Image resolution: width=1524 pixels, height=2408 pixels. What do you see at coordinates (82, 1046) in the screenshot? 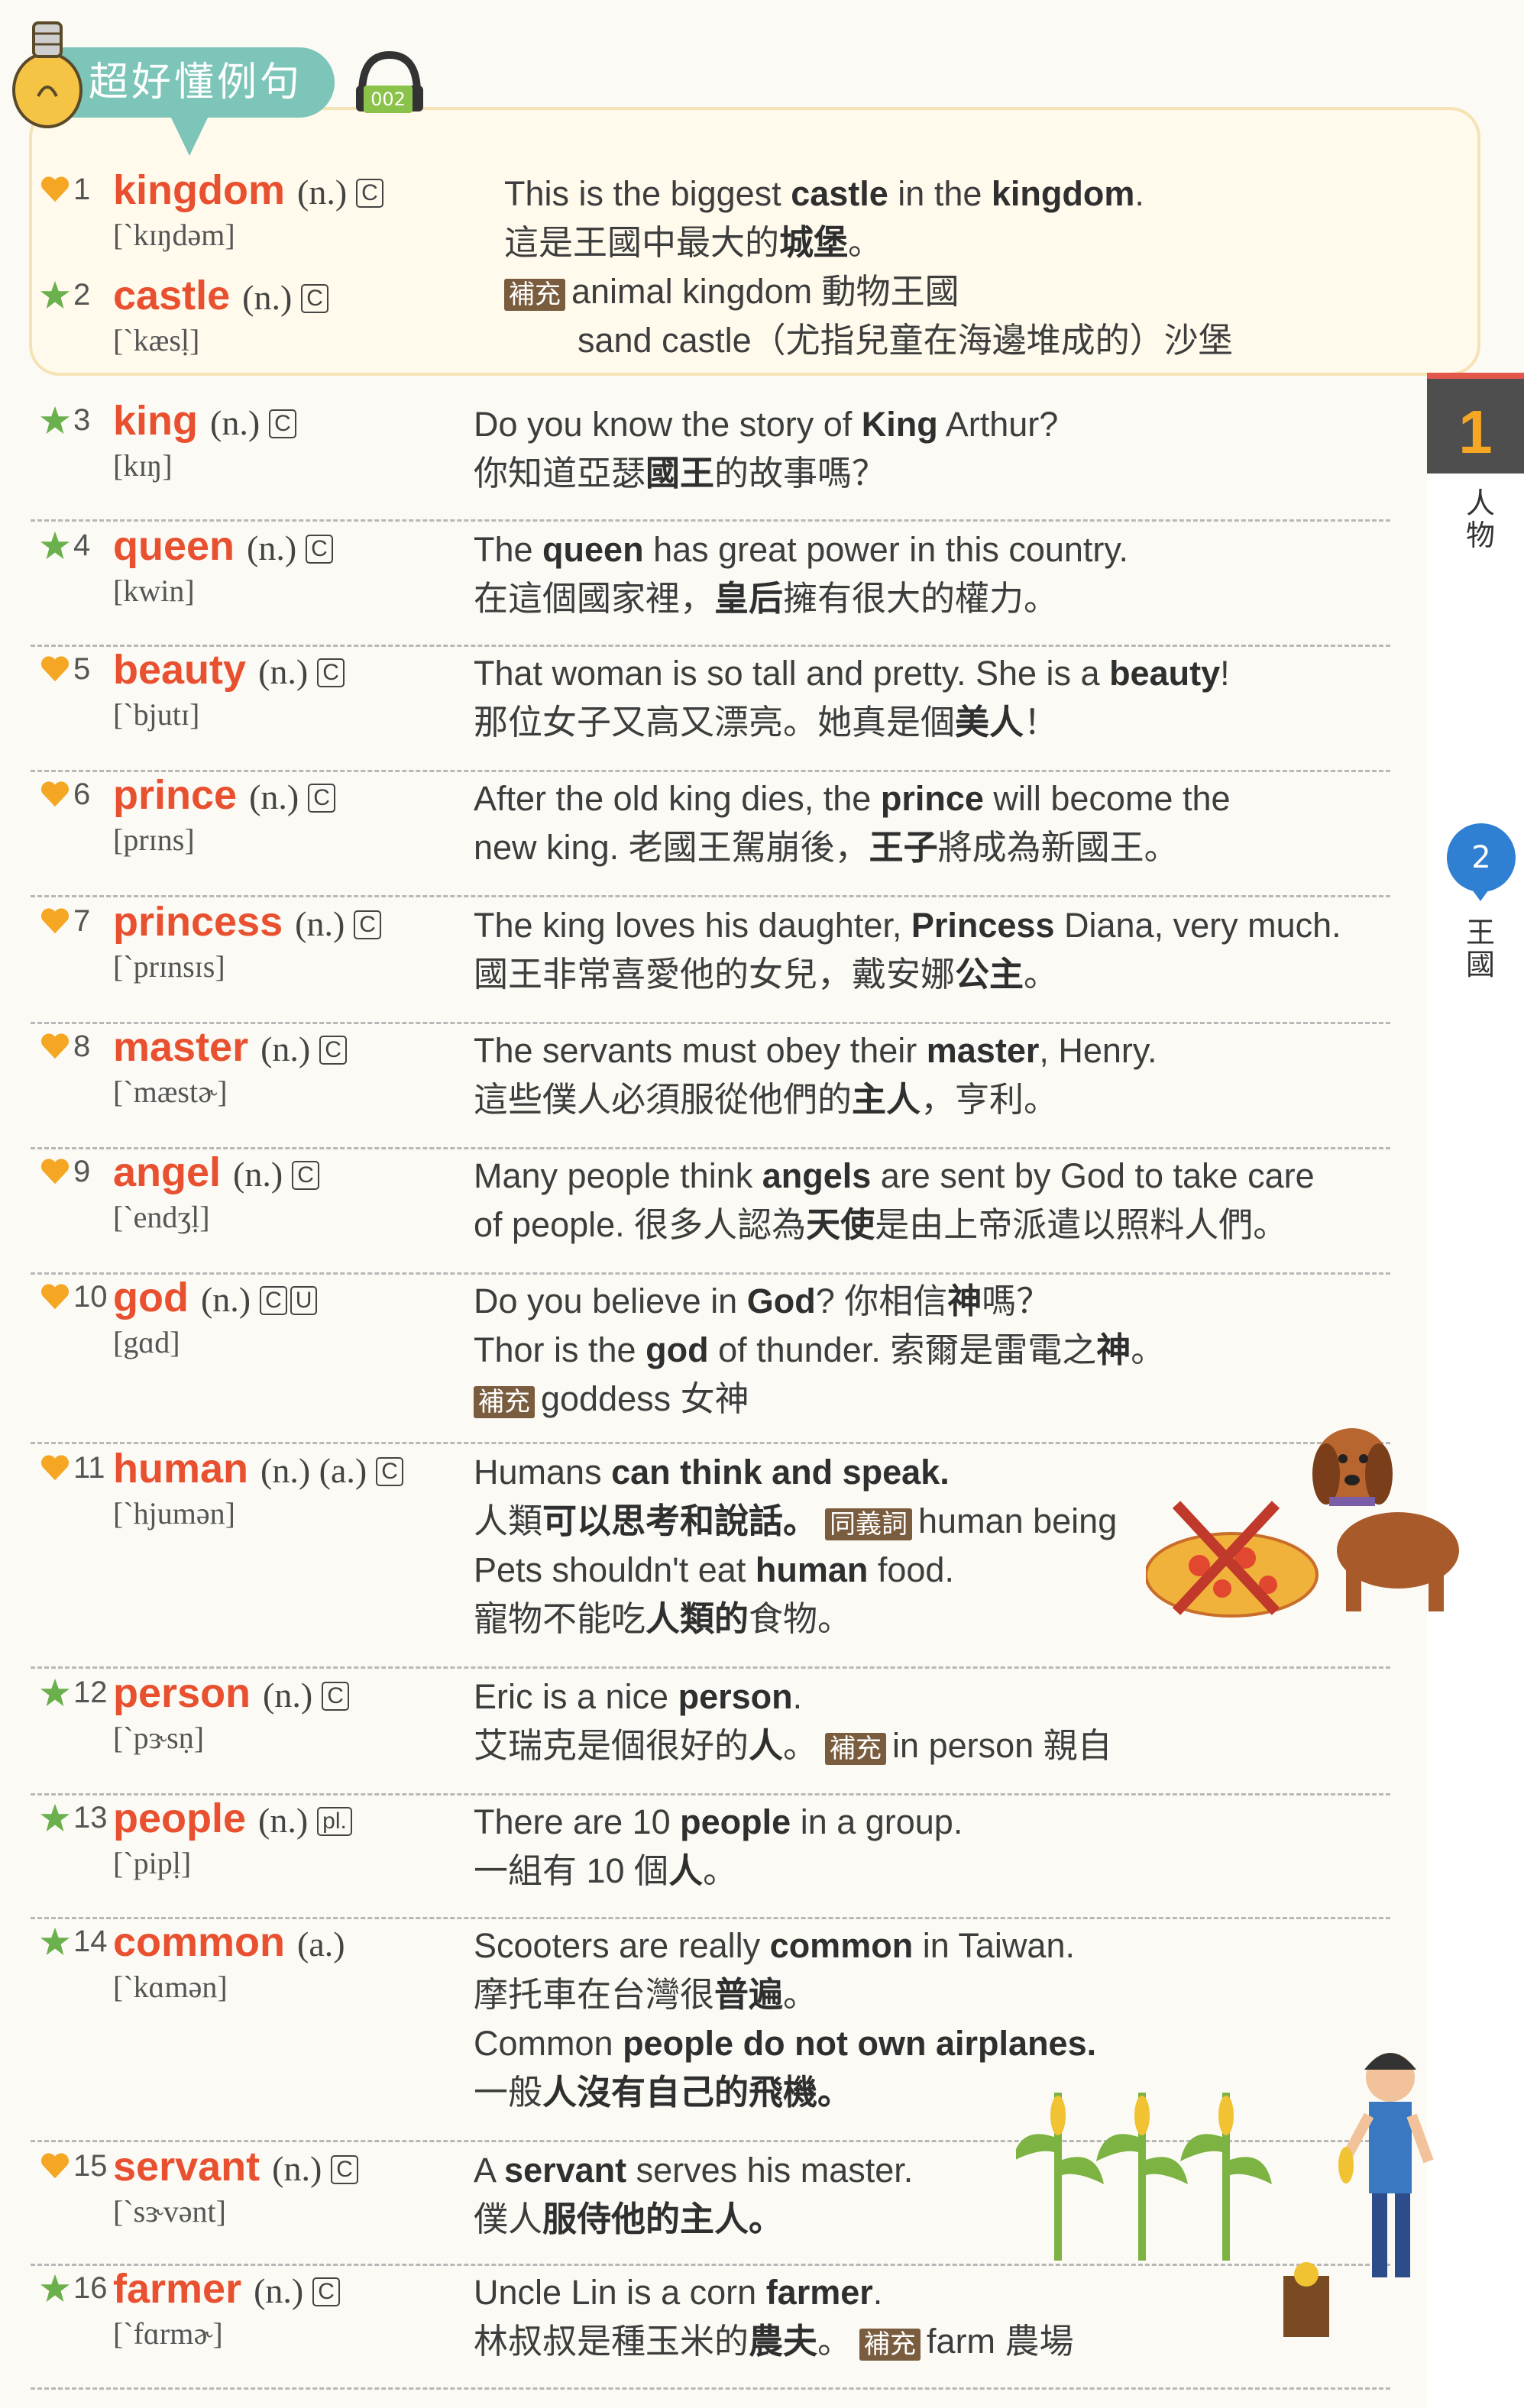
I see `entry-number: 8` at bounding box center [82, 1046].